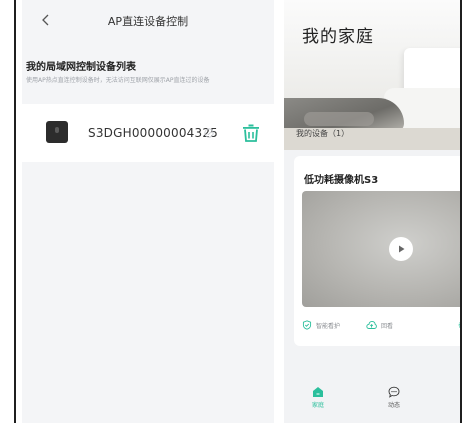 The height and width of the screenshot is (423, 474). I want to click on check-circle-icon, so click(209, 133).